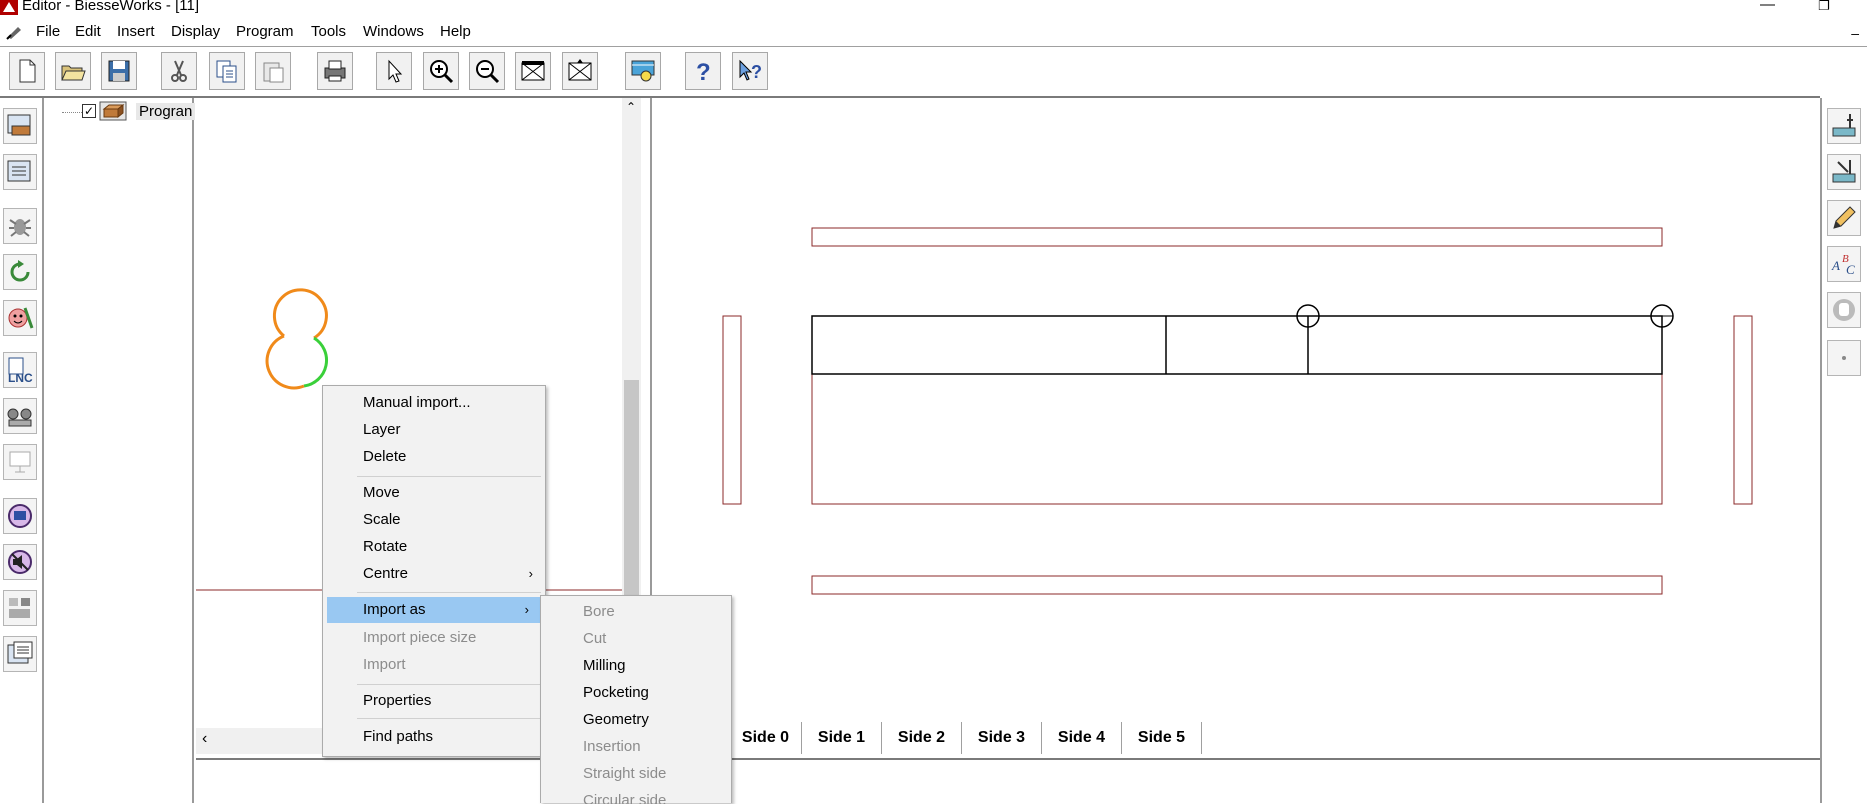 Image resolution: width=1867 pixels, height=804 pixels. I want to click on tab-side-1: Side 1, so click(842, 738).